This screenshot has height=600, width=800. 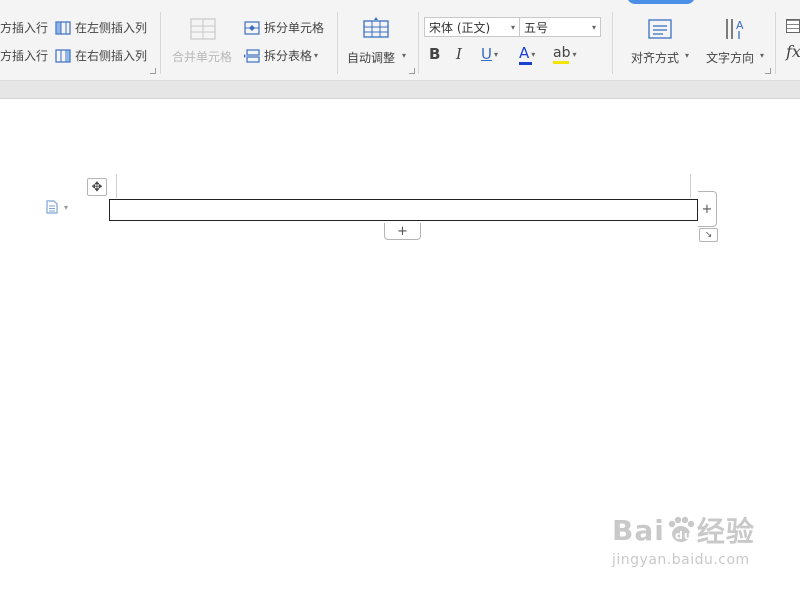 I want to click on baidu-jingyan-watermark: Bai du 经验 jingyan.baidu.com, so click(x=683, y=539).